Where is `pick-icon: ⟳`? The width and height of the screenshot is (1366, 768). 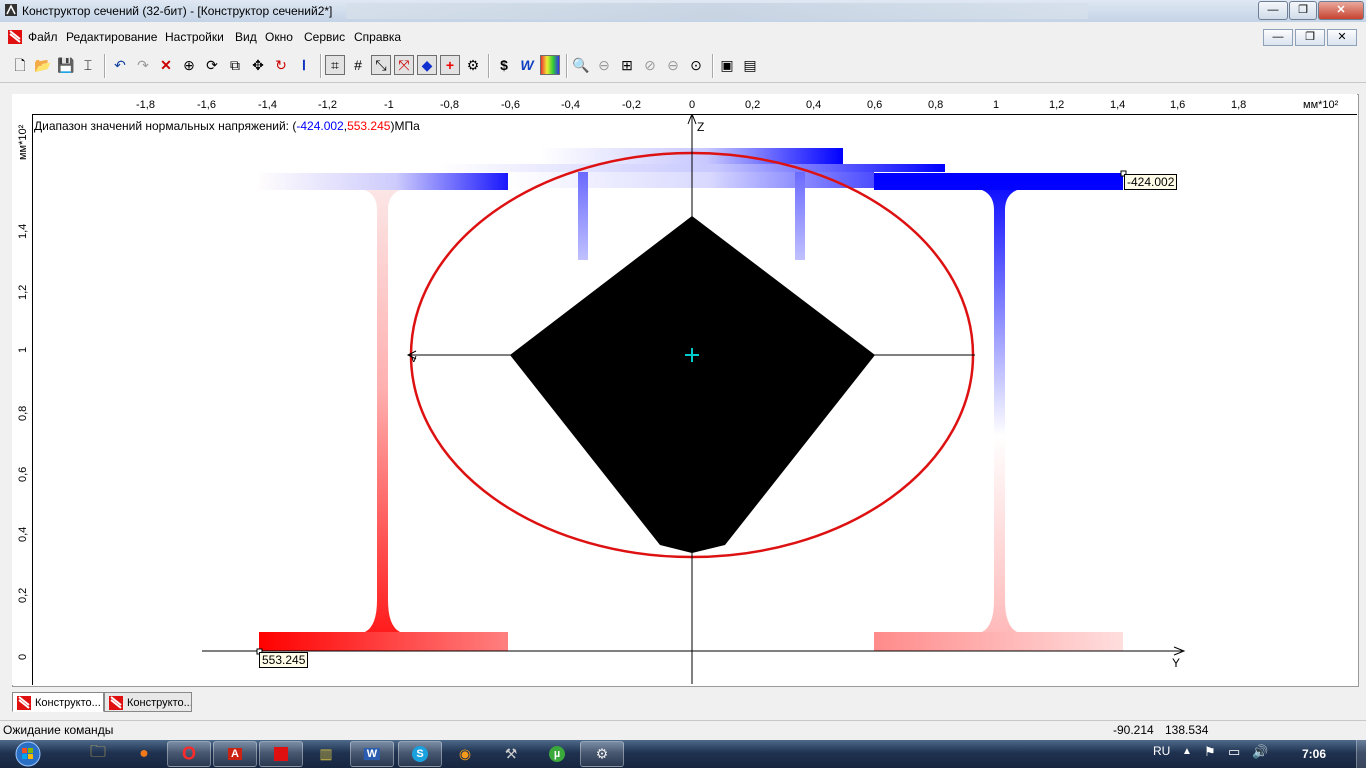 pick-icon: ⟳ is located at coordinates (212, 65).